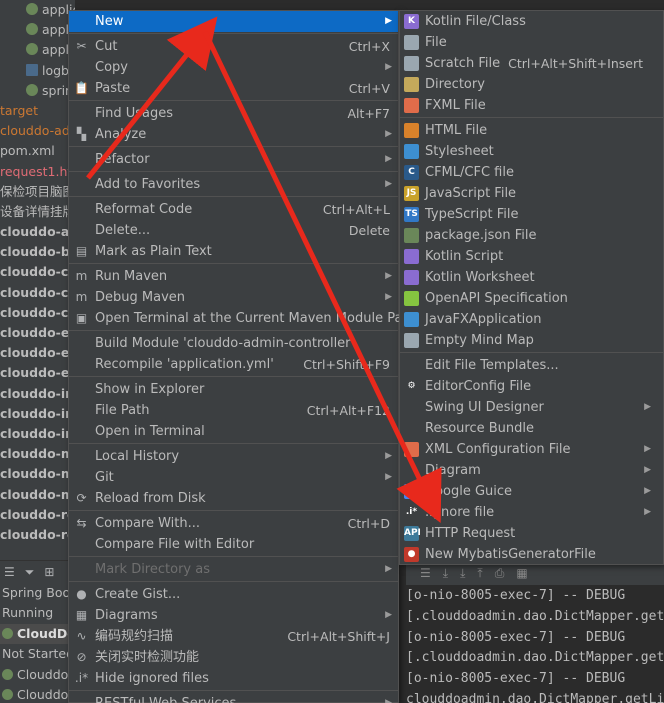  What do you see at coordinates (462, 573) in the screenshot?
I see `scroll-end-icon: ⤓` at bounding box center [462, 573].